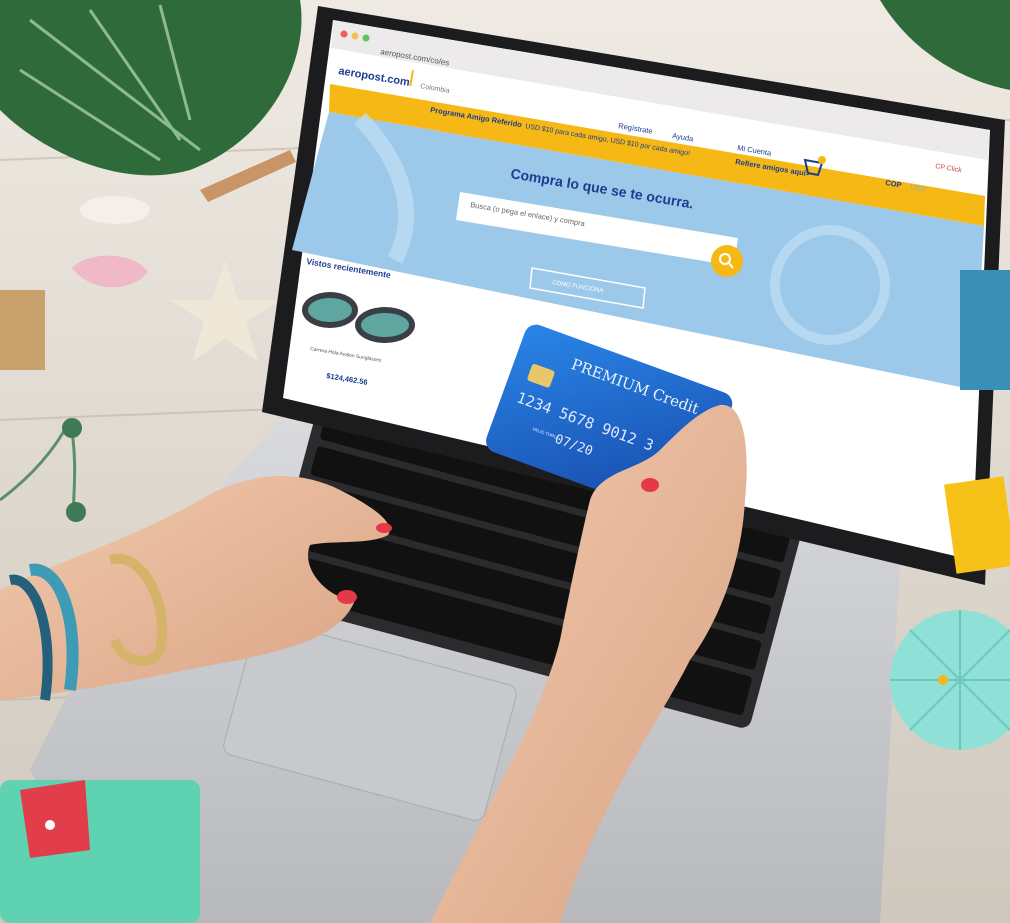 The height and width of the screenshot is (923, 1010). I want to click on wood-block, so click(22, 330).